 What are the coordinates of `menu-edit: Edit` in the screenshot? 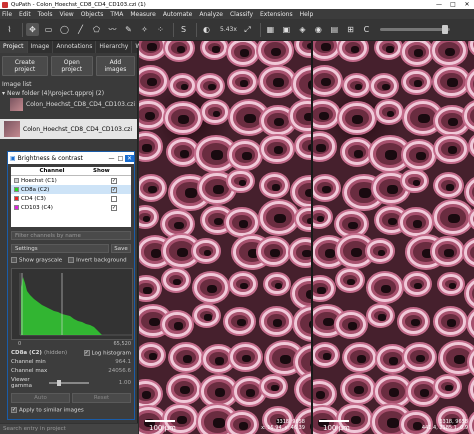 It's located at (25, 14).